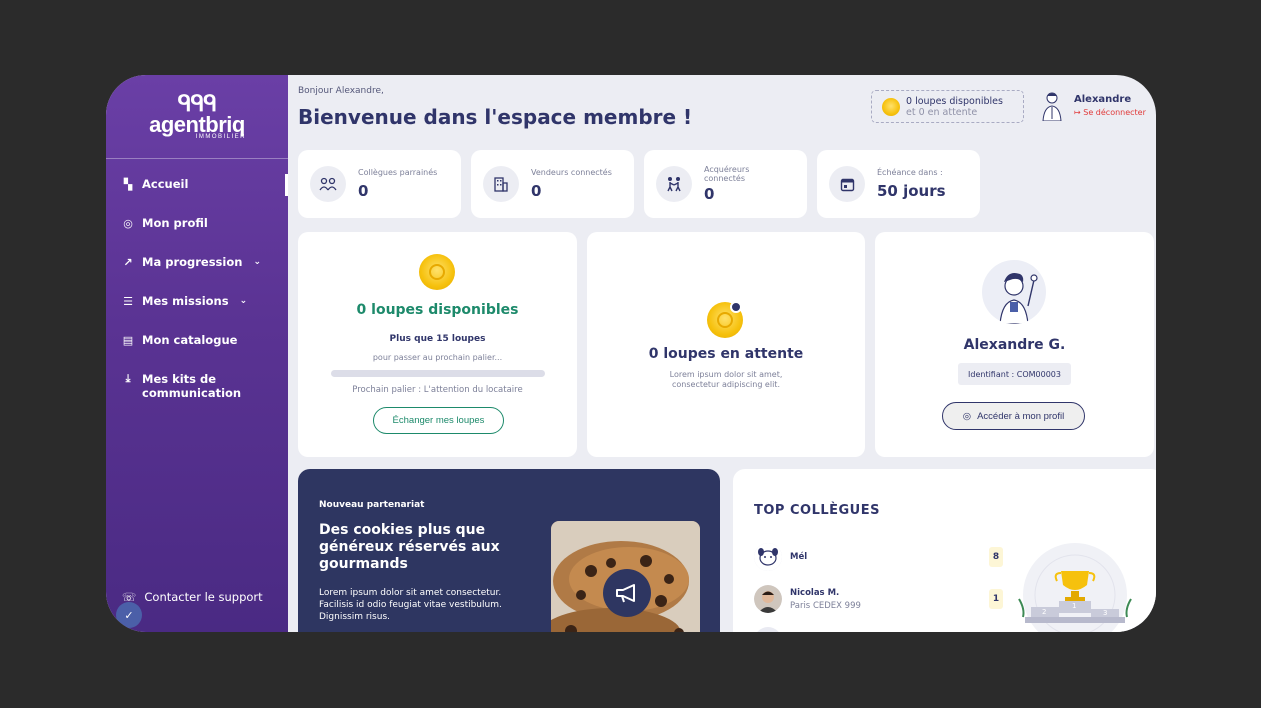 This screenshot has width=1261, height=708. Describe the element at coordinates (571, 172) in the screenshot. I see `stat-label: Vendeurs connectés` at that location.